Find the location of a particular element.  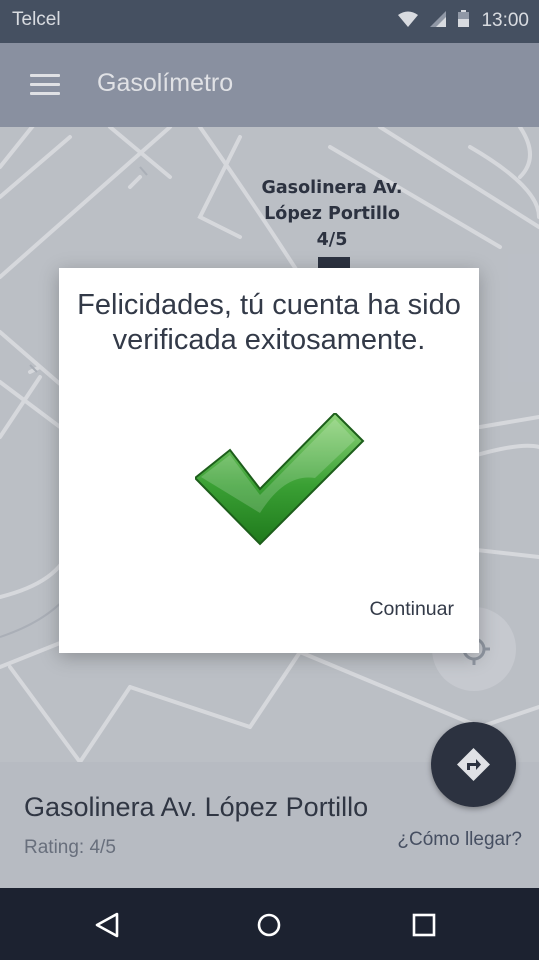

back-icon is located at coordinates (107, 925).